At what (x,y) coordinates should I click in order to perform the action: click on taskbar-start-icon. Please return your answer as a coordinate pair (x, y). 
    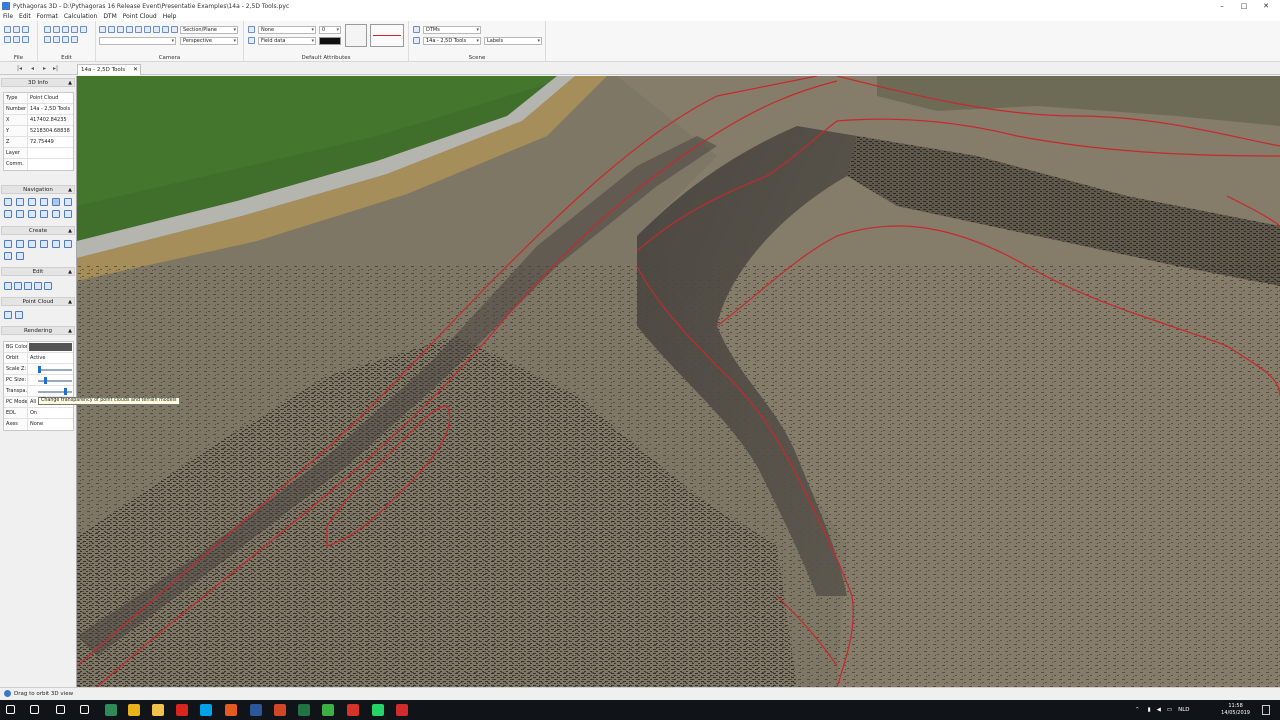
    Looking at the image, I should click on (10, 709).